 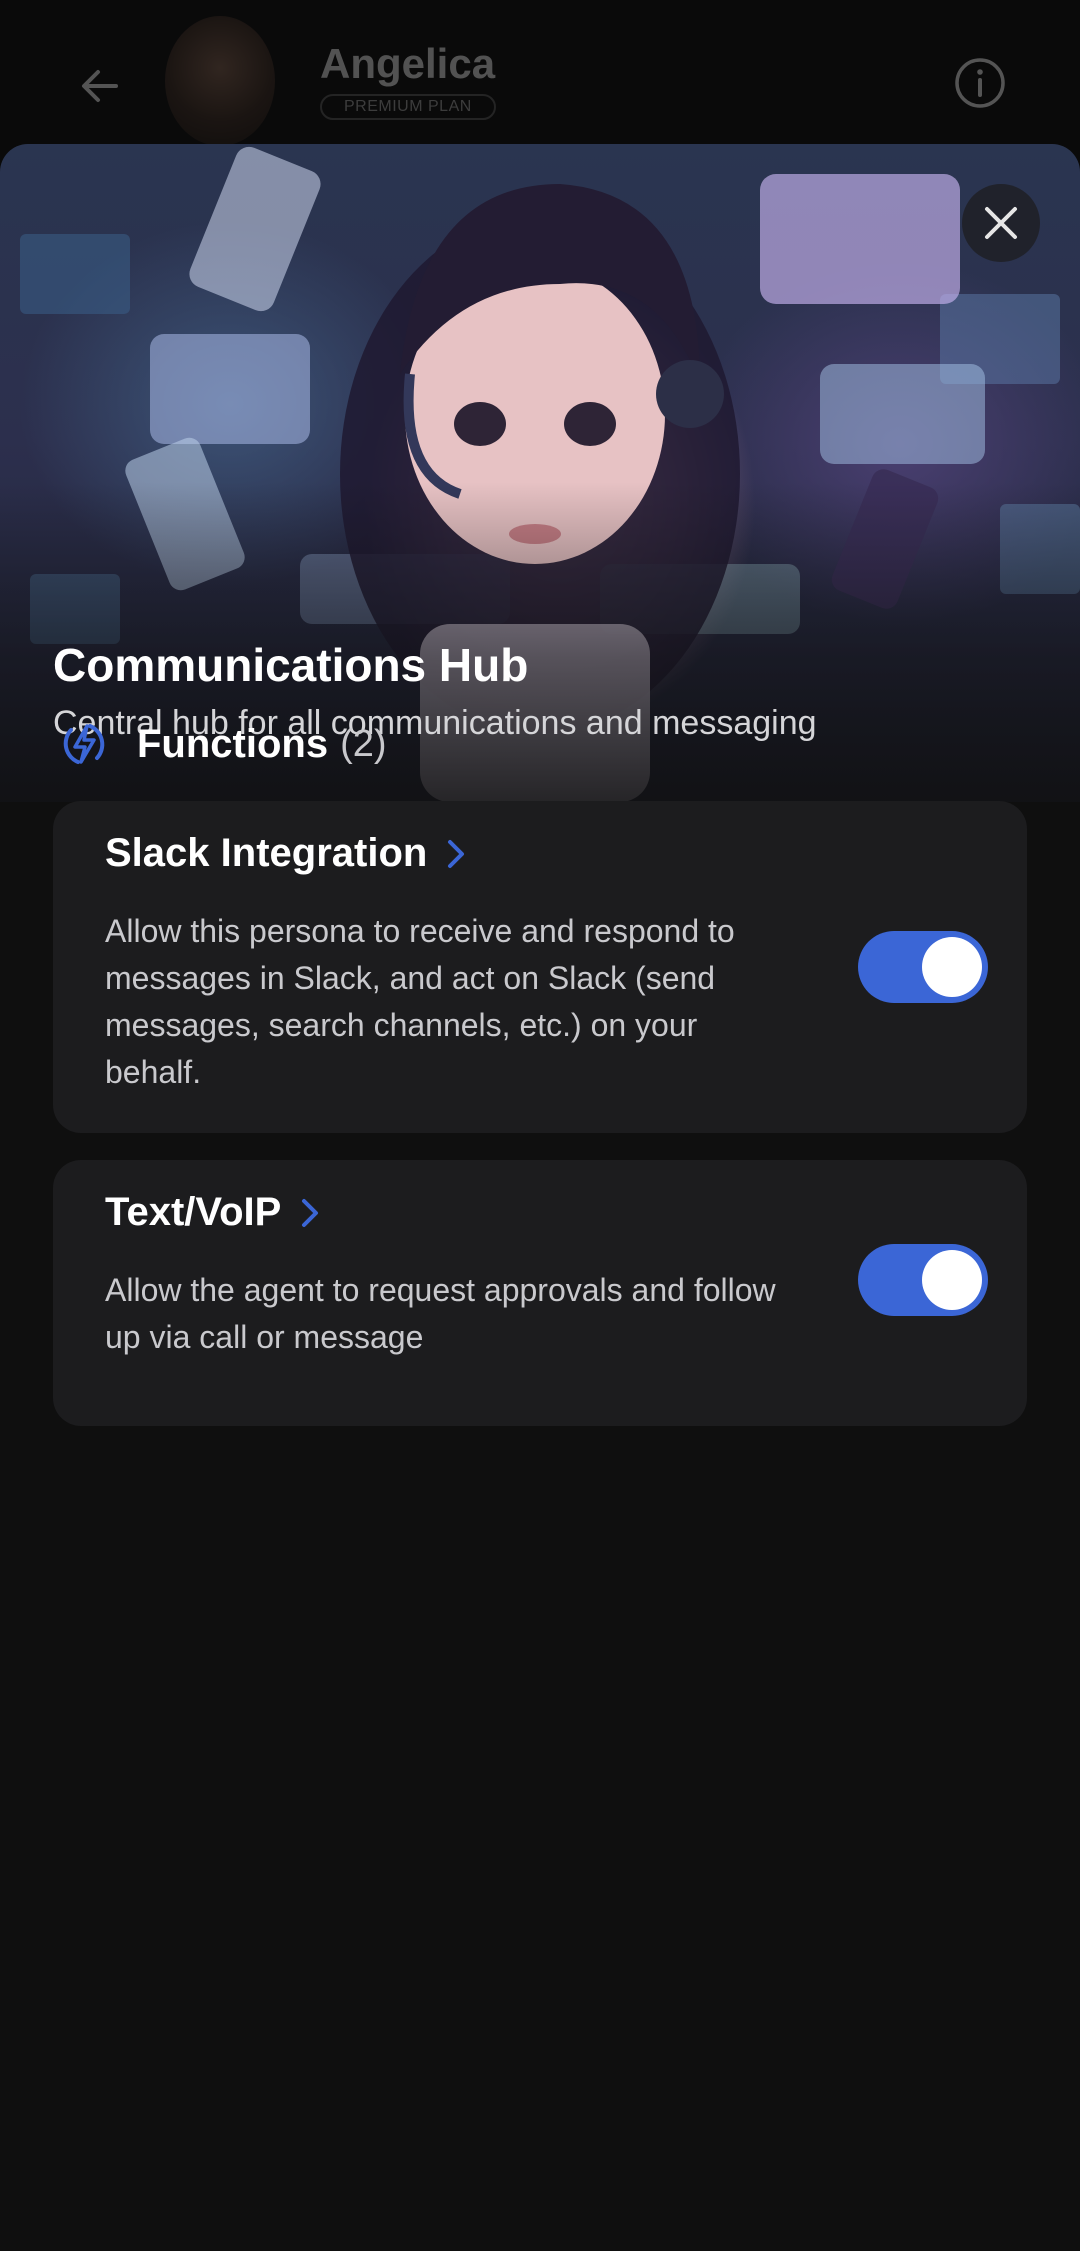 I want to click on function-title: Text/VoIP, so click(x=193, y=1212).